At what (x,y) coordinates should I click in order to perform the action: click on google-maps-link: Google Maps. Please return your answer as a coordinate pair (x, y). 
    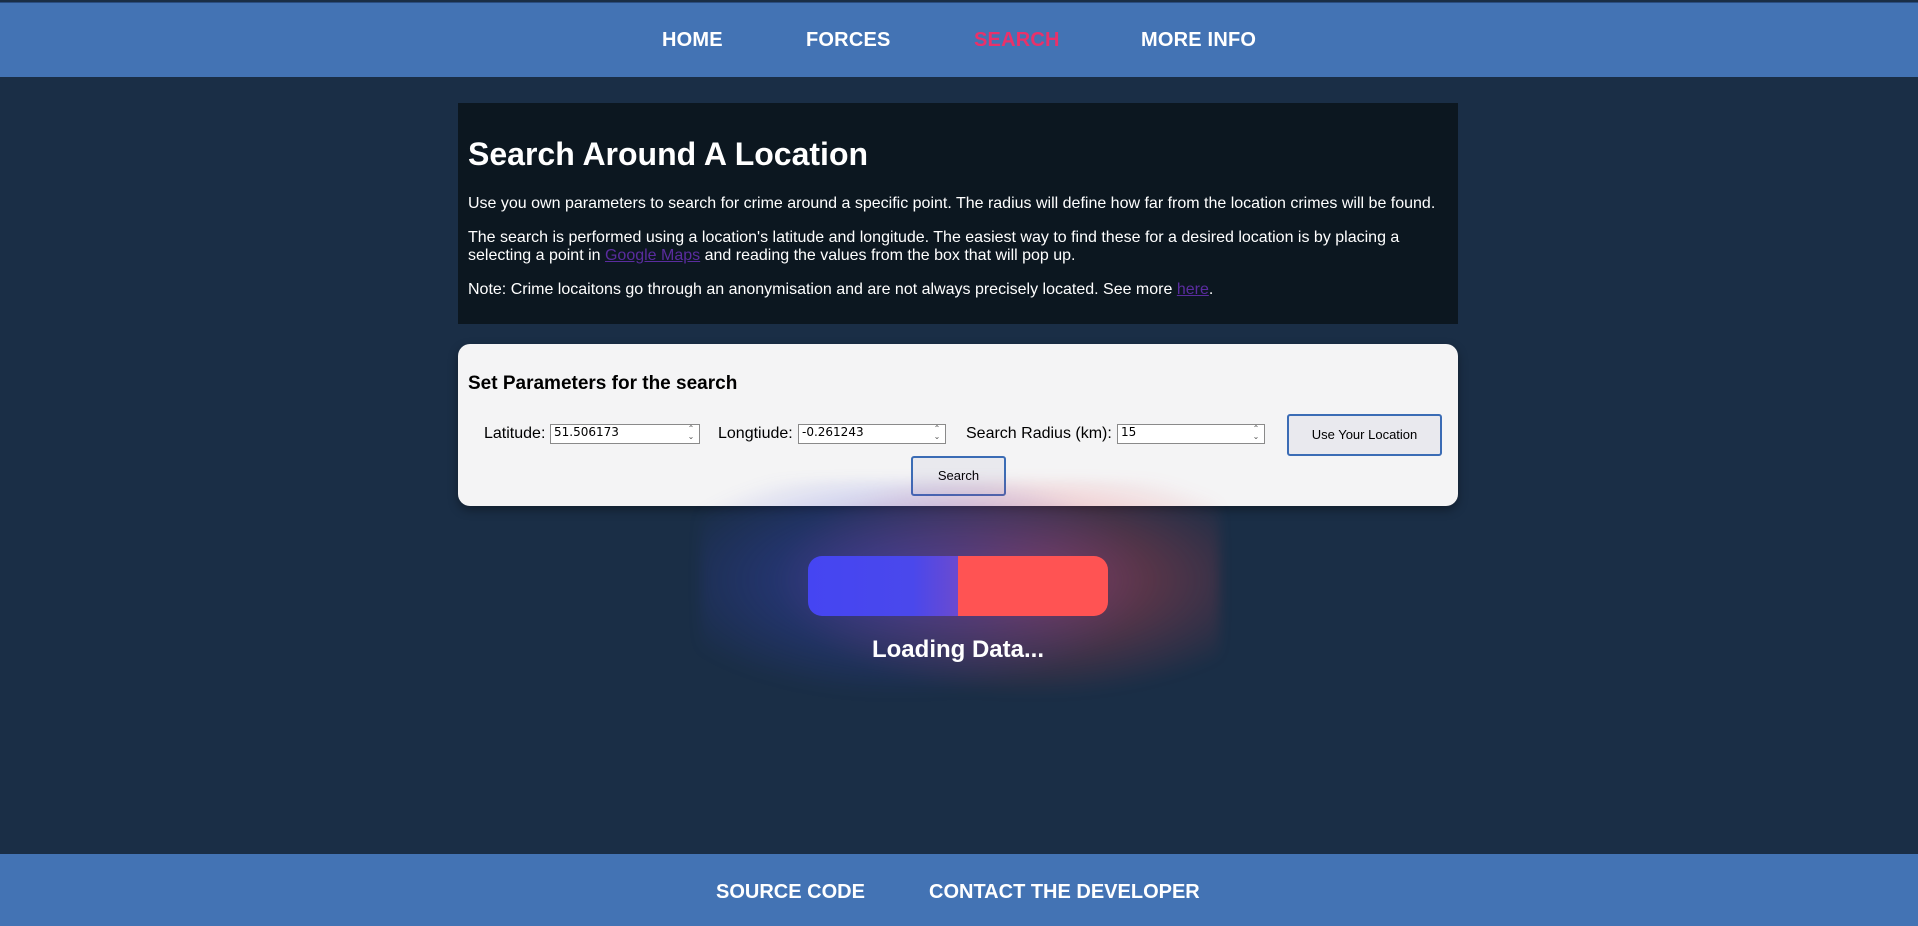
    Looking at the image, I should click on (652, 255).